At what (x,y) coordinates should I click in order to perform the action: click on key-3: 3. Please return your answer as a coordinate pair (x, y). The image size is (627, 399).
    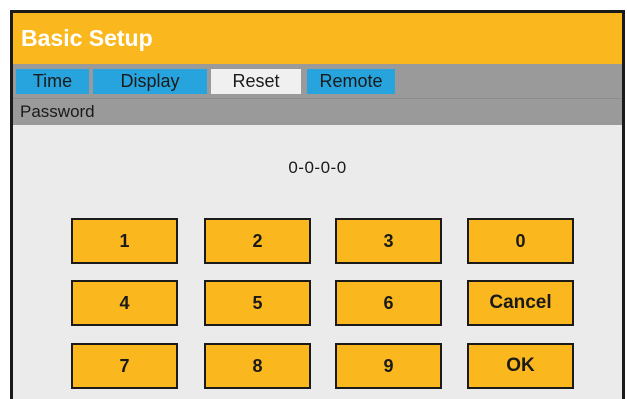
    Looking at the image, I should click on (388, 241).